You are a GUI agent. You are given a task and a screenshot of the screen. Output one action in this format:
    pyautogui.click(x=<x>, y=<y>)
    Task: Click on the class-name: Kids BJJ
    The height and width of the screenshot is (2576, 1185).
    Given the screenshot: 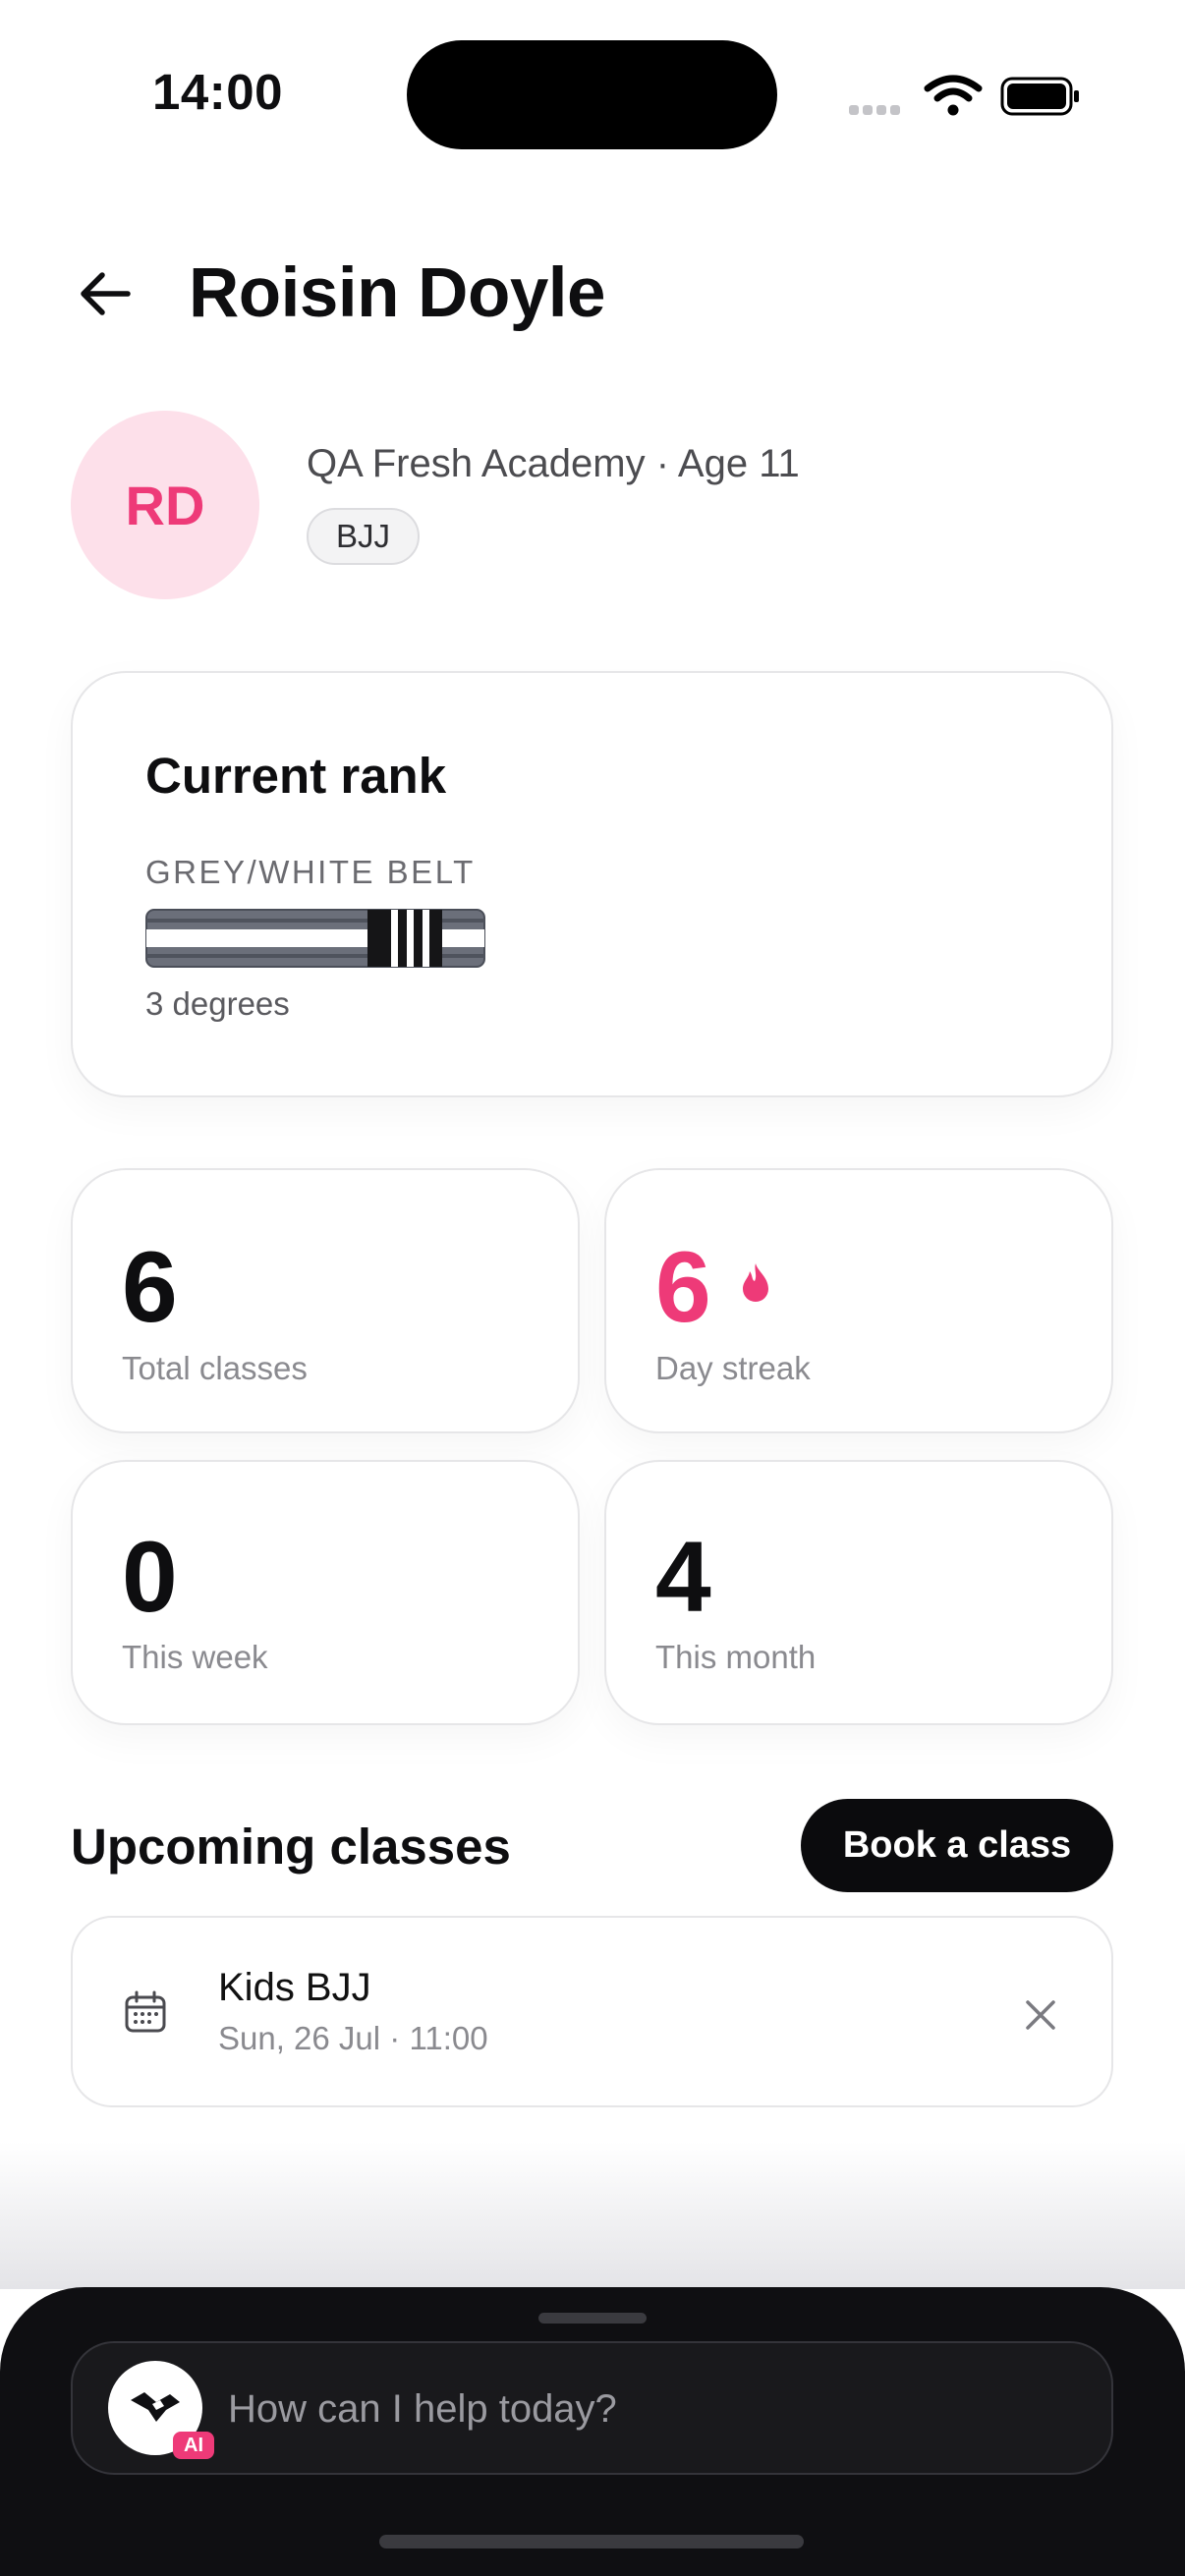 What is the action you would take?
    pyautogui.click(x=294, y=1987)
    